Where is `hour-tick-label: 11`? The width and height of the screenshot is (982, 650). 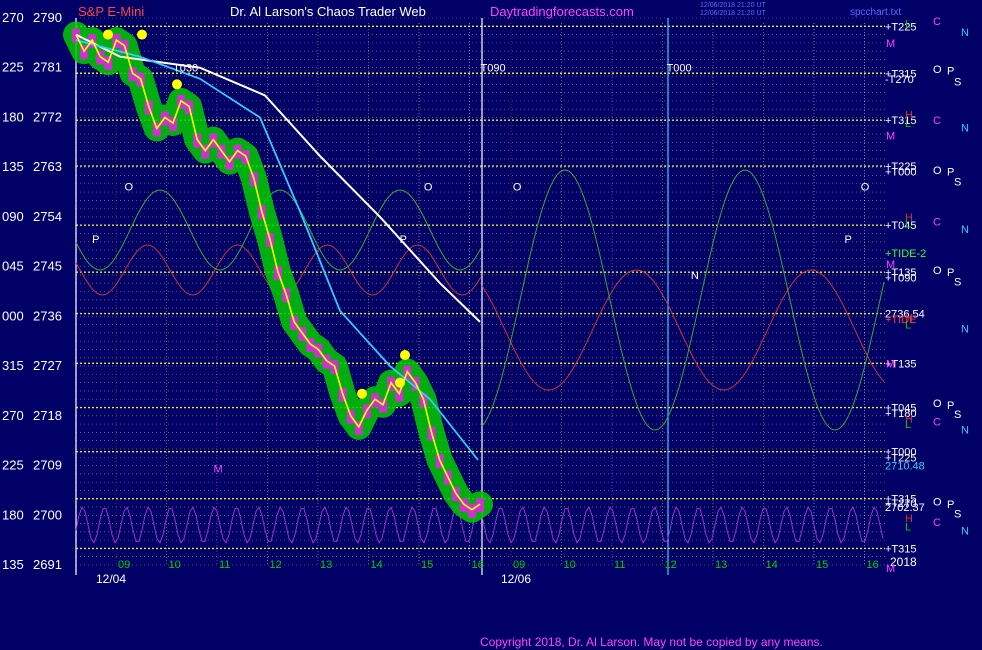 hour-tick-label: 11 is located at coordinates (224, 565).